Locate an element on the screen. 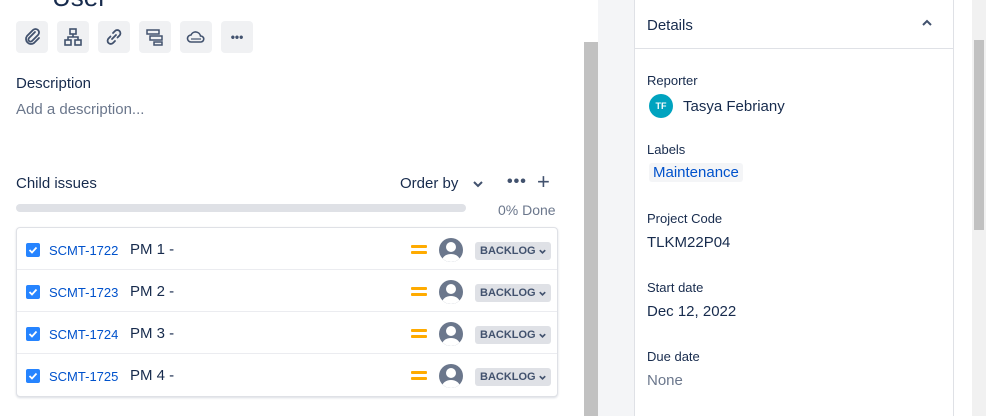 The height and width of the screenshot is (416, 999). cloud-button is located at coordinates (196, 37).